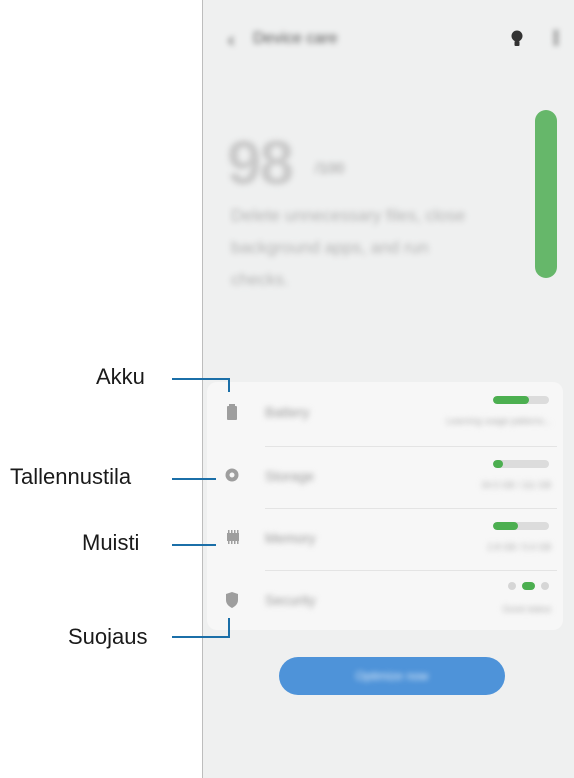 This screenshot has width=574, height=778. I want to click on battery-meter, so click(521, 400).